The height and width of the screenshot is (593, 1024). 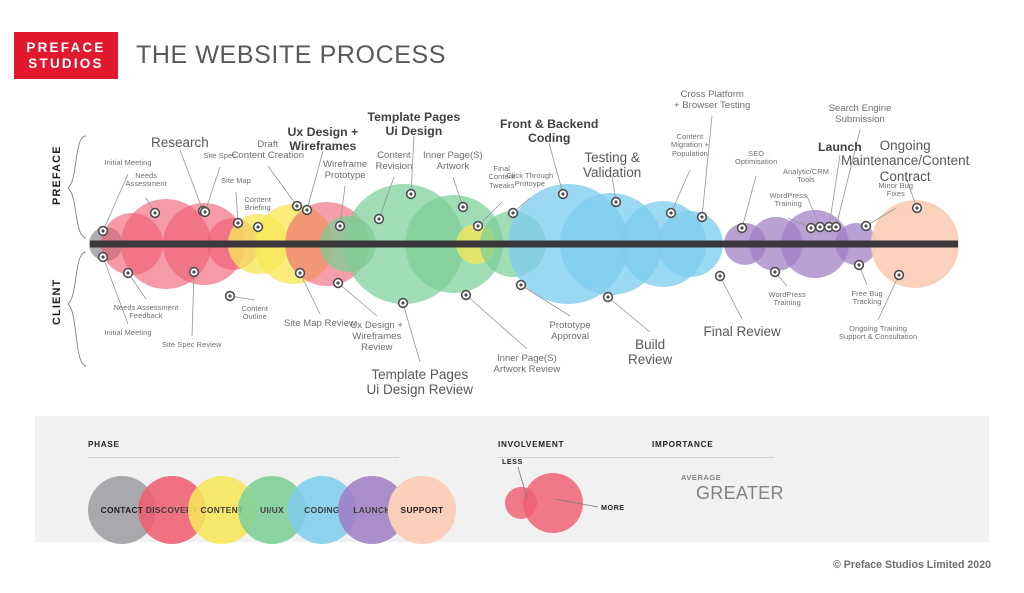 I want to click on node-dot-final-content-tweaks, so click(x=478, y=226).